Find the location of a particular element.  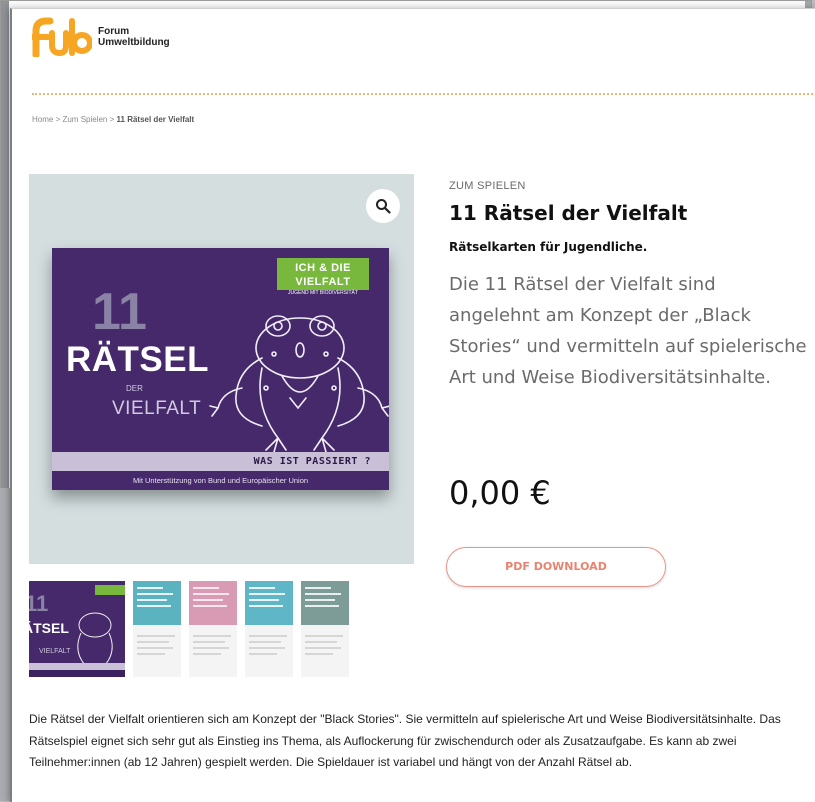

thumbnail-gallery: 11 ÄTSEL VIELFALT is located at coordinates (189, 629).